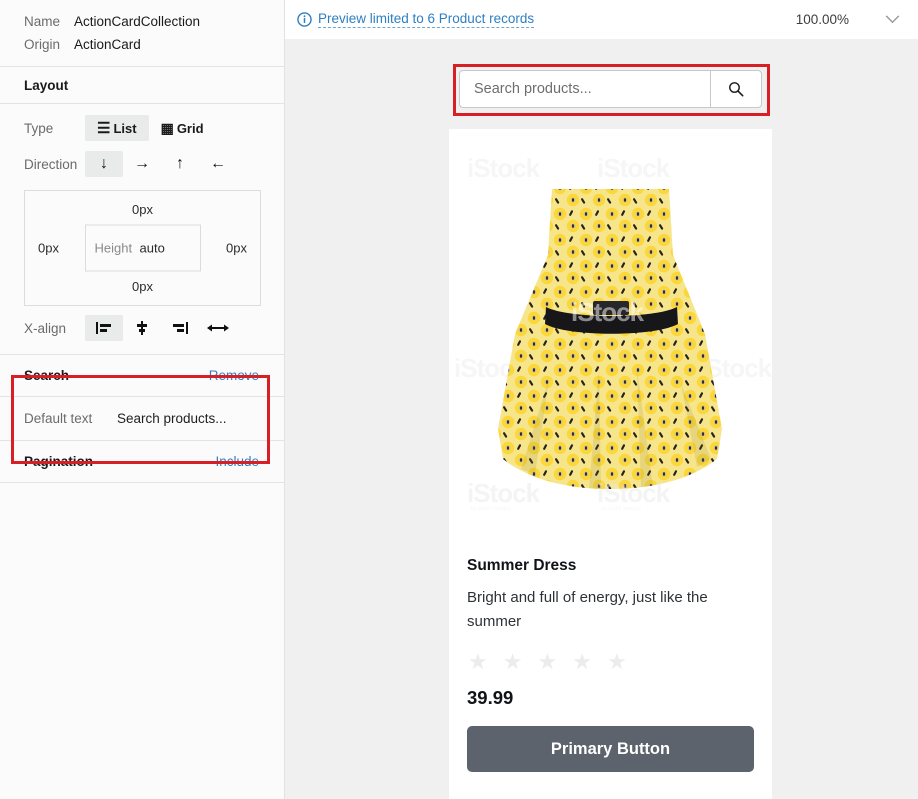  I want to click on product-rating: ★ ★ ★ ★ ★, so click(611, 662).